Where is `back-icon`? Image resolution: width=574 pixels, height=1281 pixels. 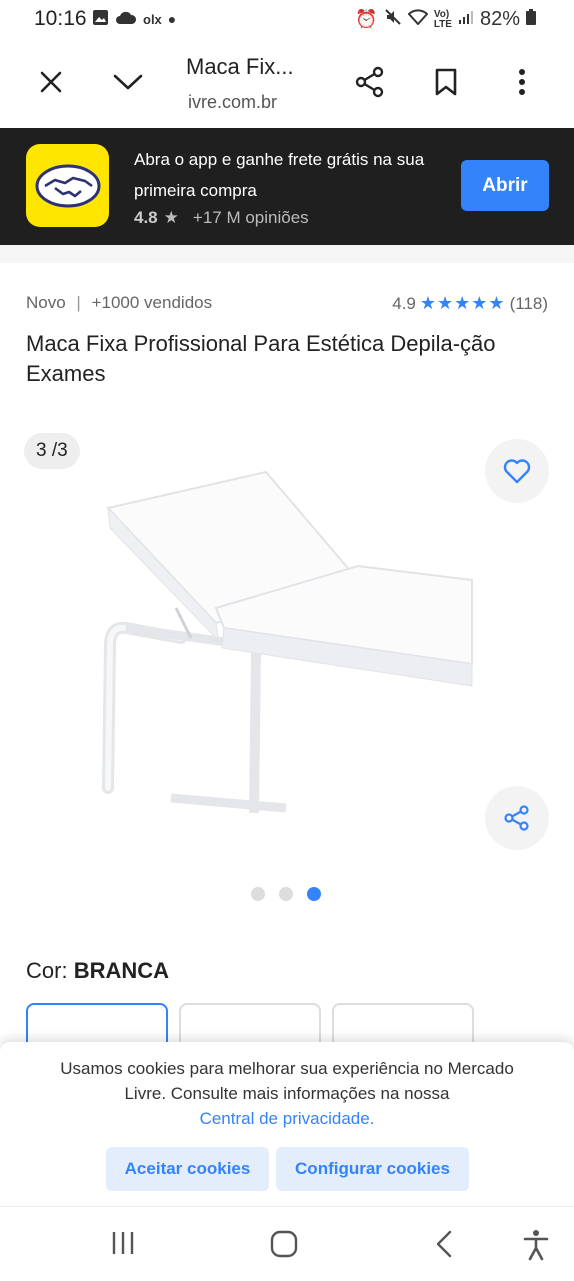 back-icon is located at coordinates (444, 1244).